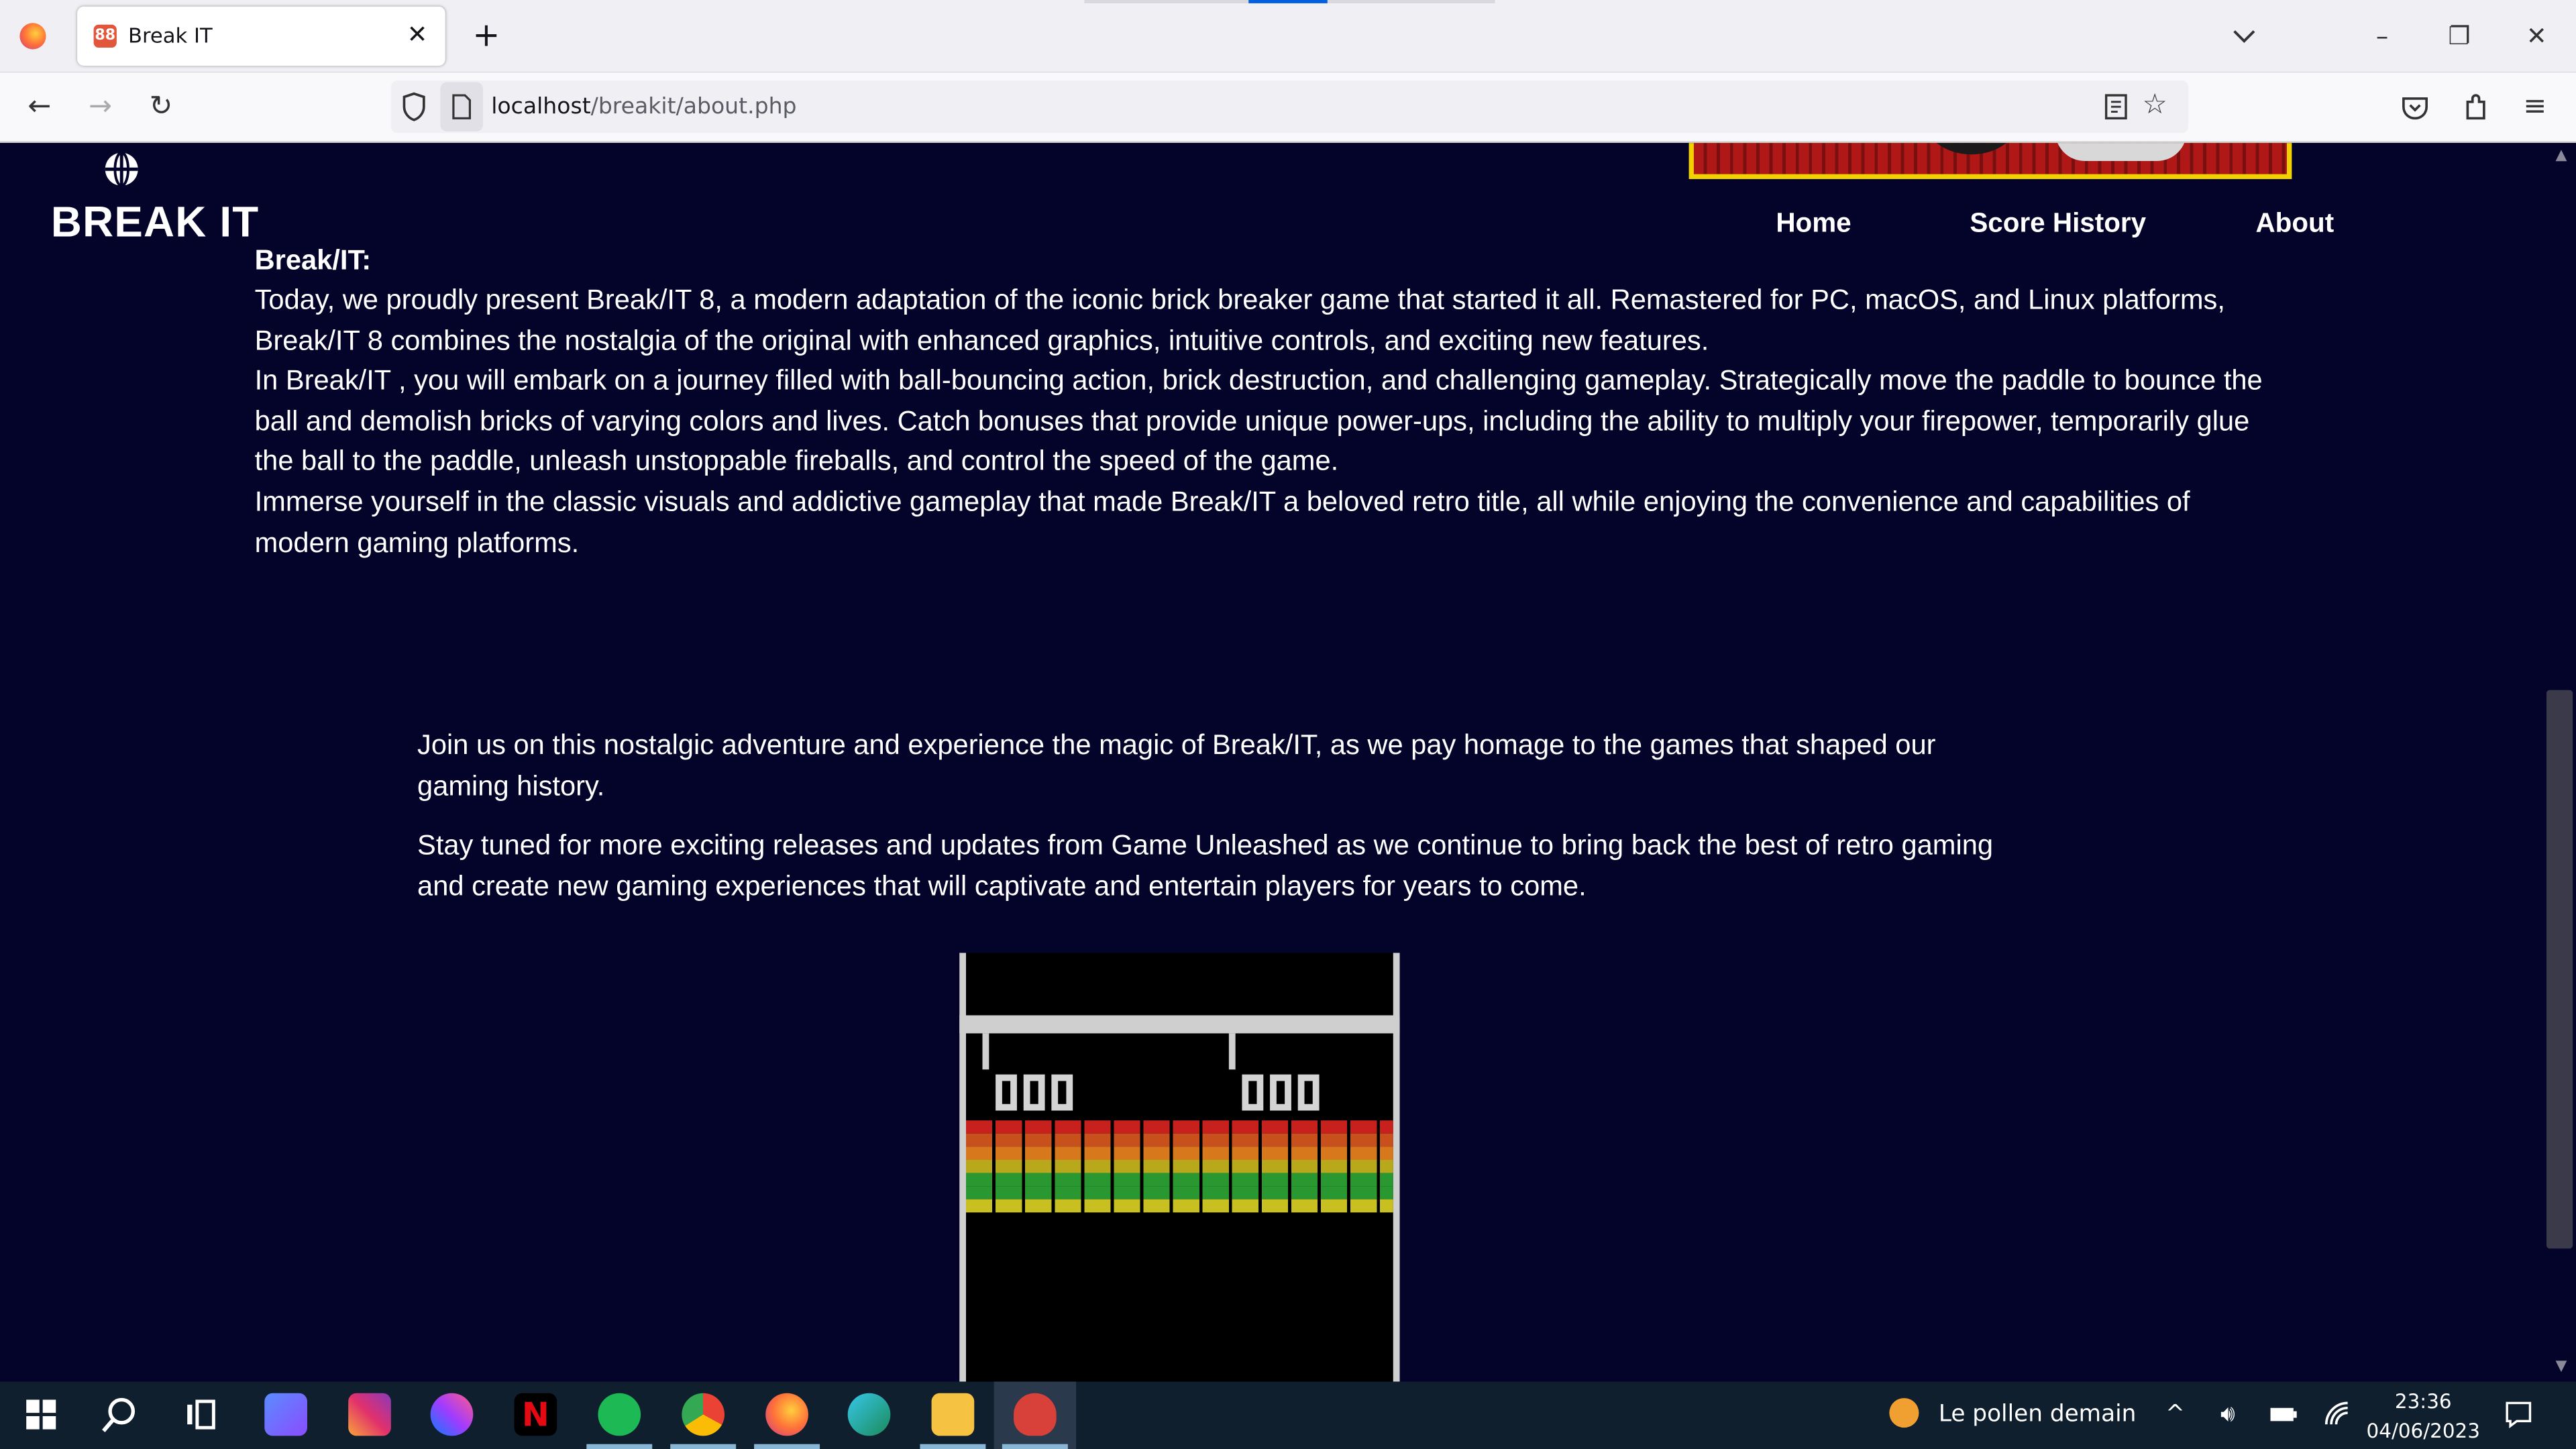 The image size is (2576, 1449). What do you see at coordinates (120, 1414) in the screenshot?
I see `search-icon` at bounding box center [120, 1414].